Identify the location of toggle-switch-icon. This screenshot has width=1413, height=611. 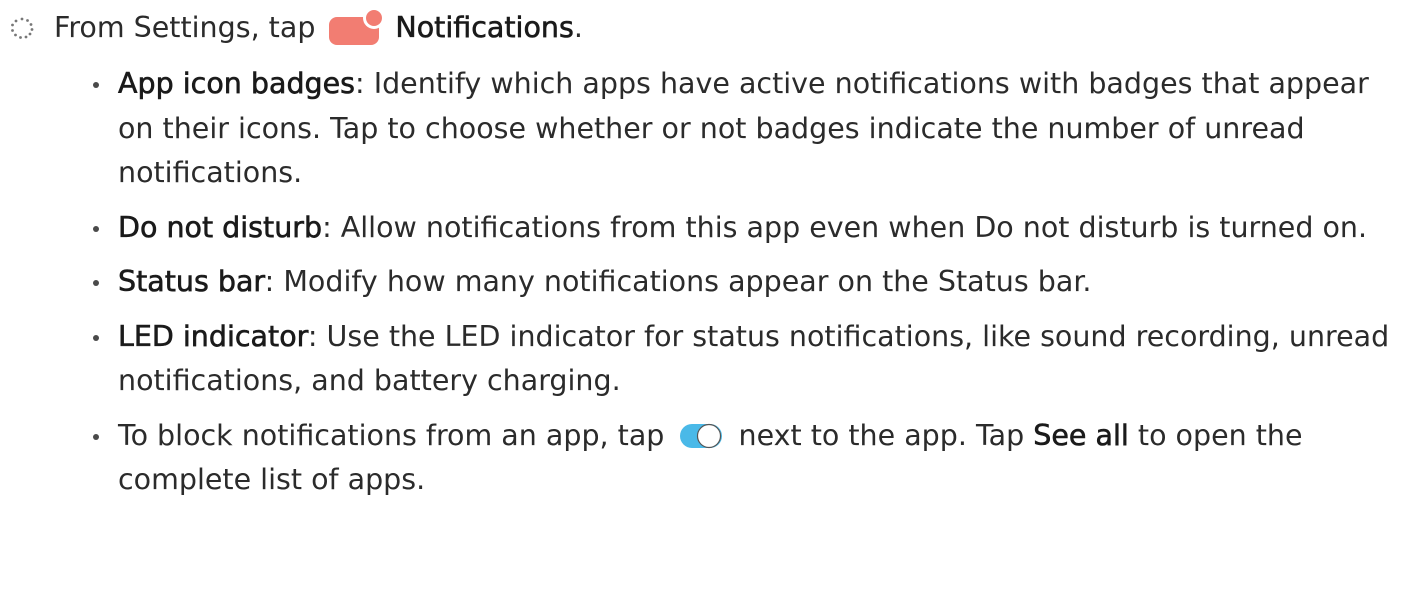
(701, 435).